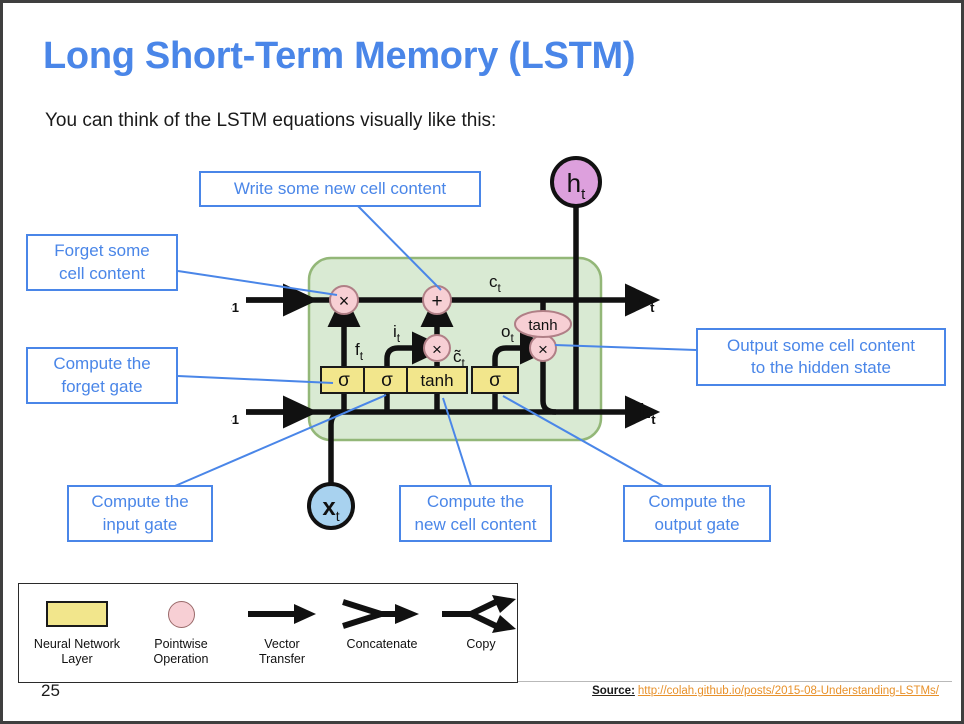 The width and height of the screenshot is (964, 724). I want to click on legend: Neural Network Layer Pointwise Operation, so click(268, 633).